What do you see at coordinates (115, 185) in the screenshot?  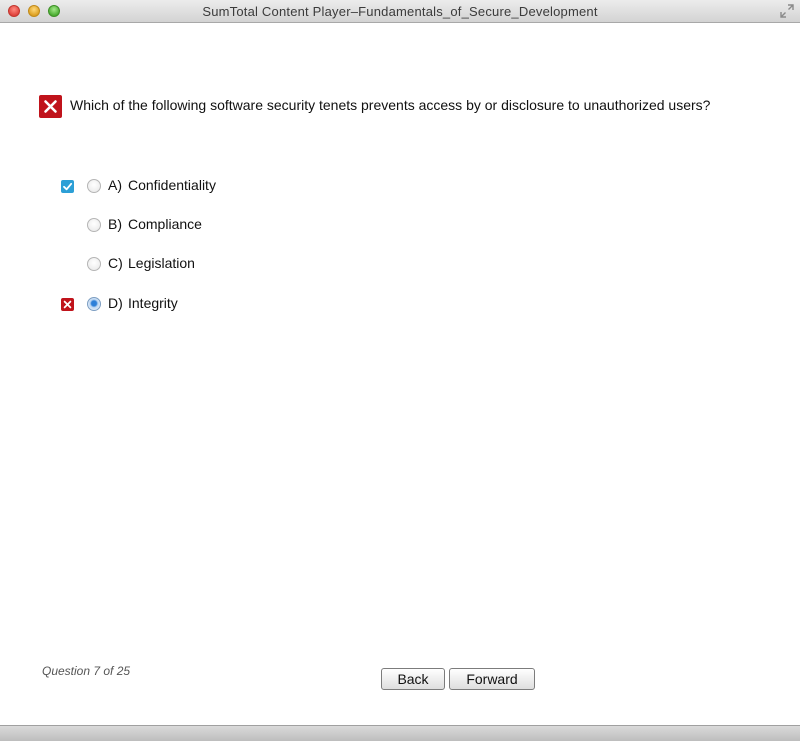 I see `option-a-letter: A)` at bounding box center [115, 185].